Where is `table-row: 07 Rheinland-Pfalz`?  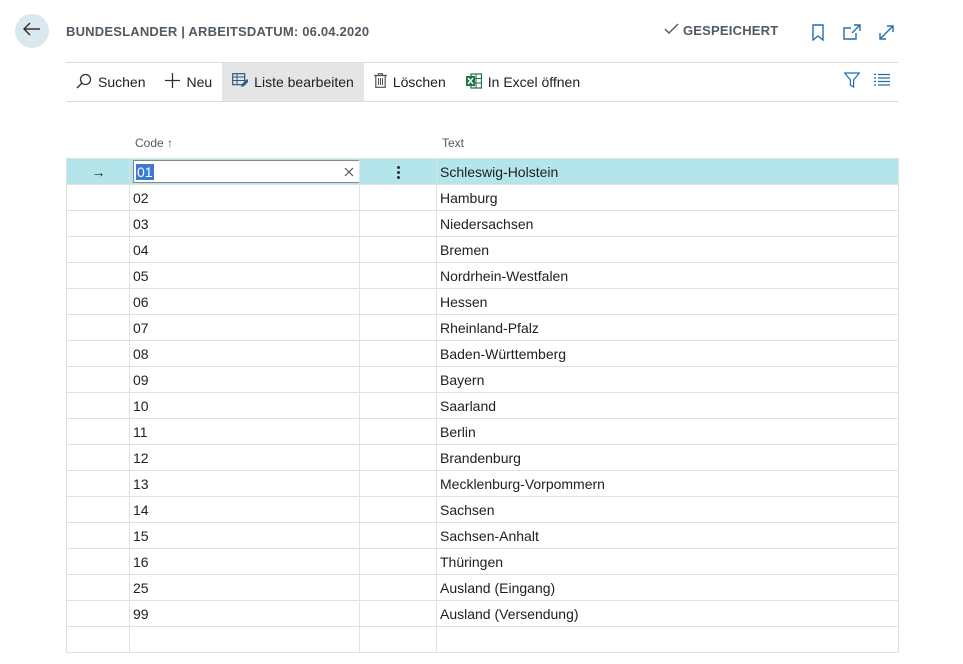
table-row: 07 Rheinland-Pfalz is located at coordinates (482, 327).